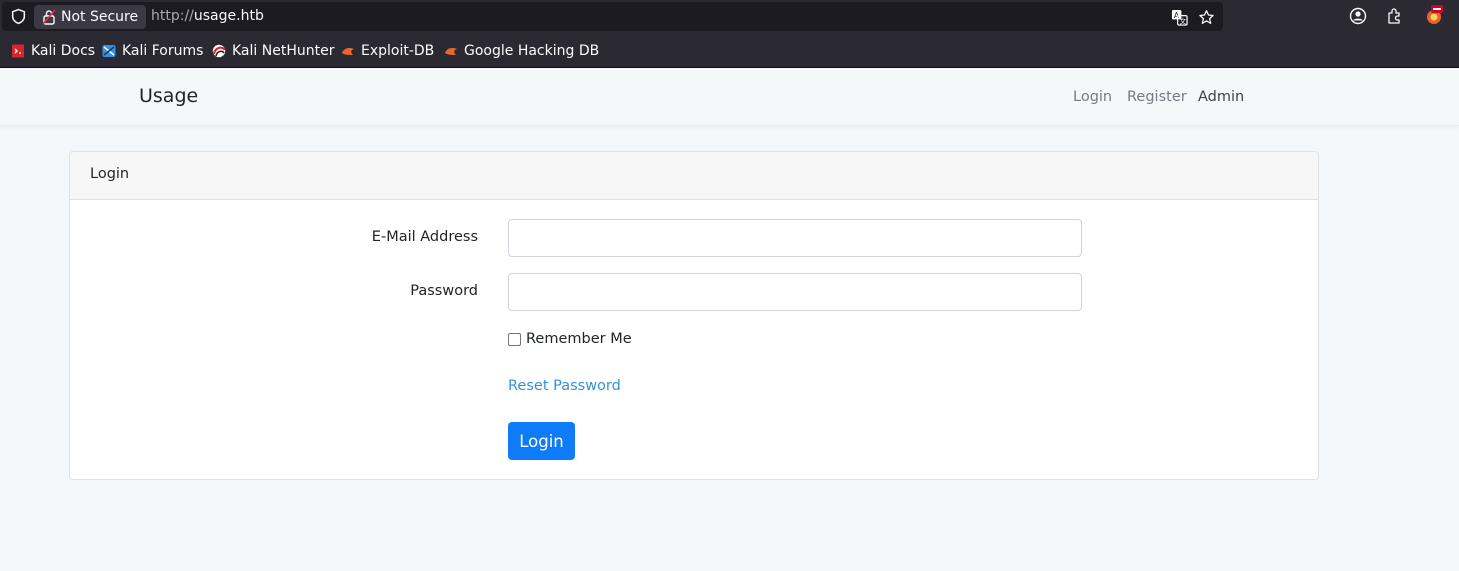 This screenshot has height=571, width=1459. What do you see at coordinates (694, 176) in the screenshot?
I see `card-header-title: Login` at bounding box center [694, 176].